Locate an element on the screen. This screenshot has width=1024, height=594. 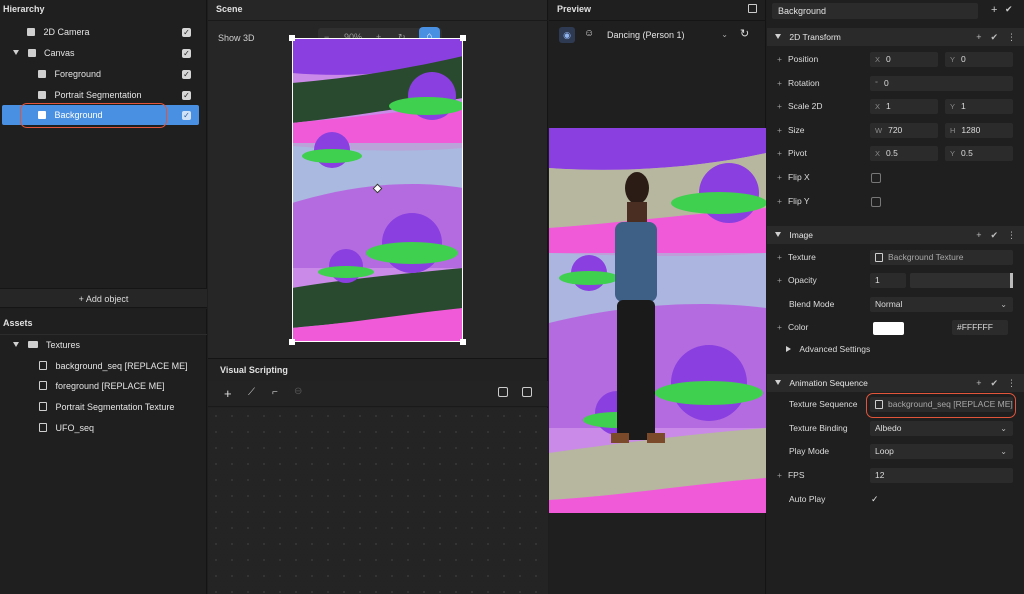
opacity-field: 1 is located at coordinates (888, 280).